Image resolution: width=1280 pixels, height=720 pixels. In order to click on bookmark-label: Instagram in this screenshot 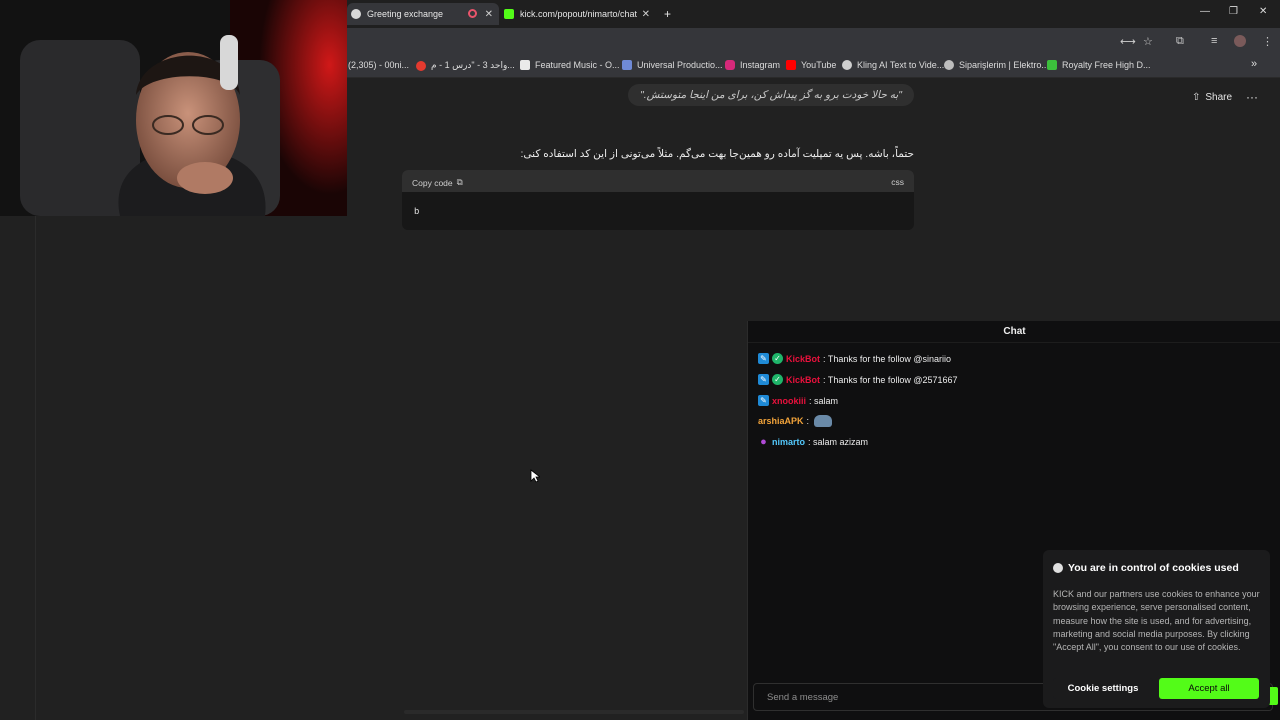, I will do `click(760, 65)`.